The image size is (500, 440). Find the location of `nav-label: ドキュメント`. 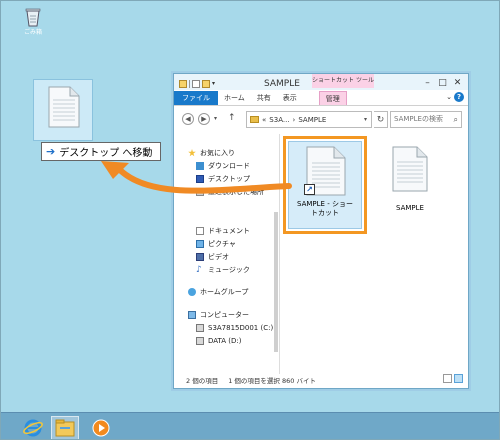

nav-label: ドキュメント is located at coordinates (229, 231).